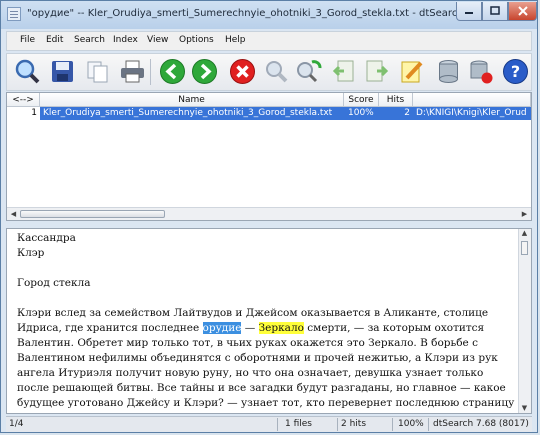  I want to click on print-icon, so click(132, 71).